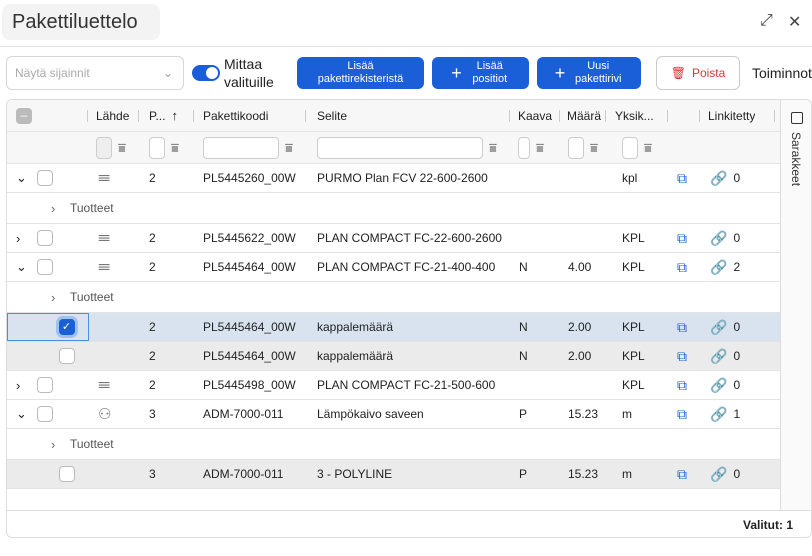 The width and height of the screenshot is (812, 556). I want to click on table-row: 3 ADM-7000-011 3 - POLYLINE P 15.23 m ⧉ 🔗 0, so click(393, 474).